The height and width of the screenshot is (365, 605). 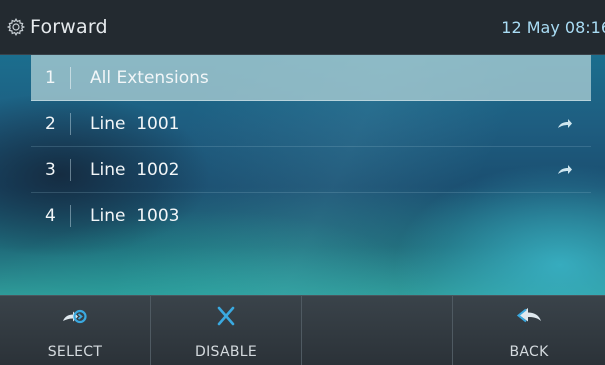 I want to click on list-item-line-1003: 4 Line 1003, so click(x=311, y=216).